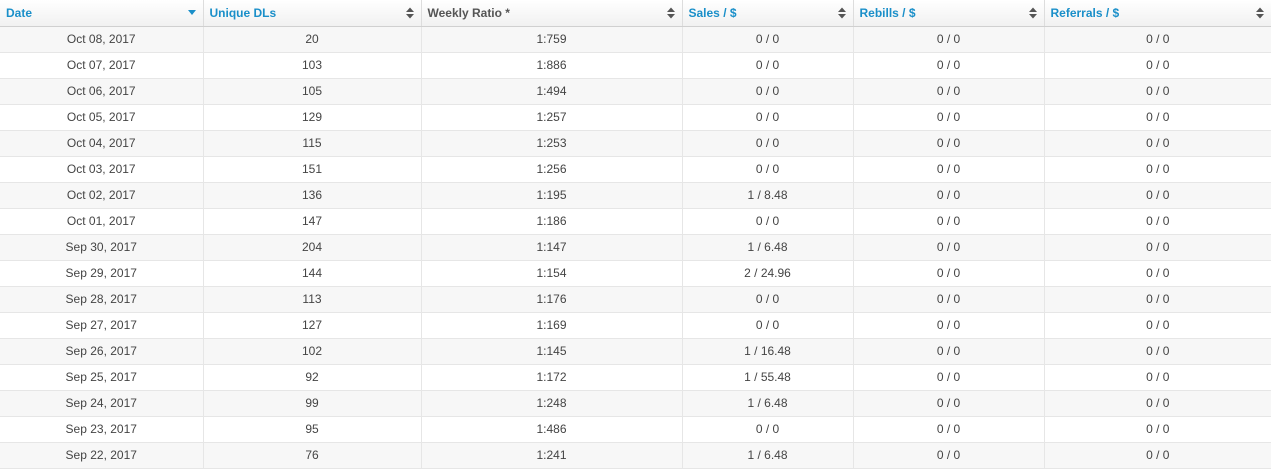  I want to click on table-row: Sep 27, 2017 127 1:169 0 / 00 / 00 / 0, so click(635, 325).